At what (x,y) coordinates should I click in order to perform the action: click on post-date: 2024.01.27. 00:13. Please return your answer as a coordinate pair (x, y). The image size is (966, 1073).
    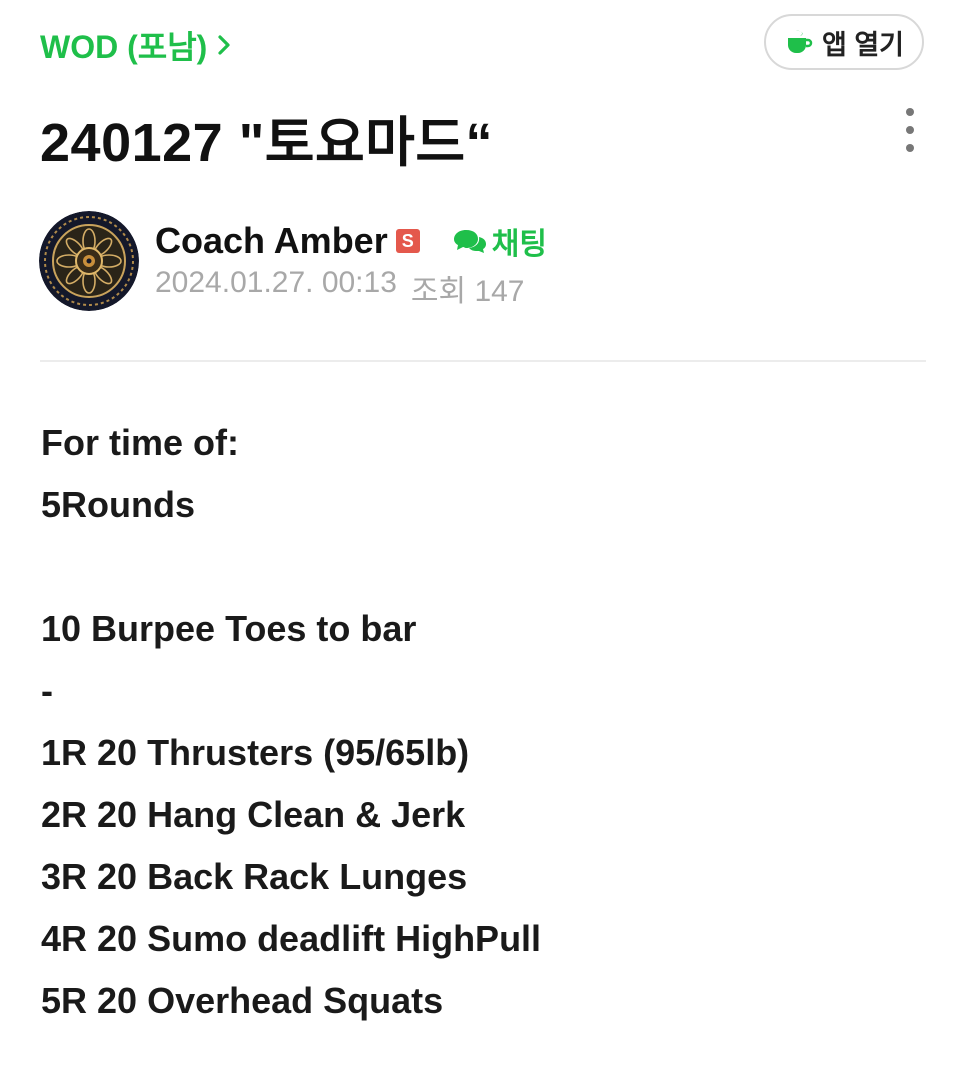
    Looking at the image, I should click on (276, 282).